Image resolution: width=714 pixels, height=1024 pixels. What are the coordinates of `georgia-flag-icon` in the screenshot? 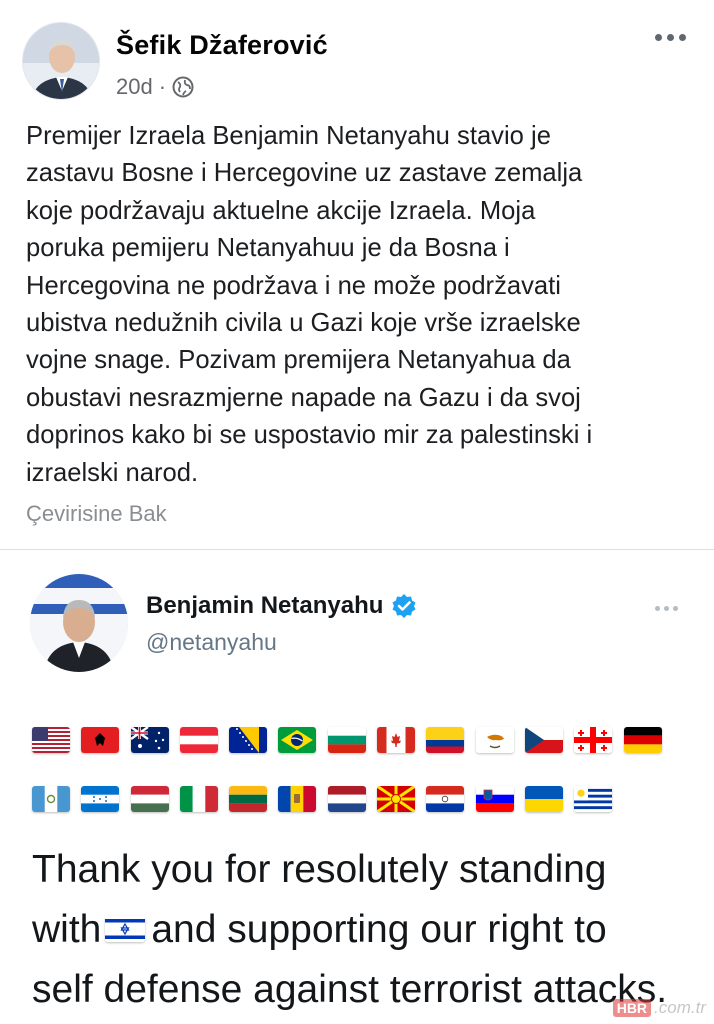 It's located at (593, 740).